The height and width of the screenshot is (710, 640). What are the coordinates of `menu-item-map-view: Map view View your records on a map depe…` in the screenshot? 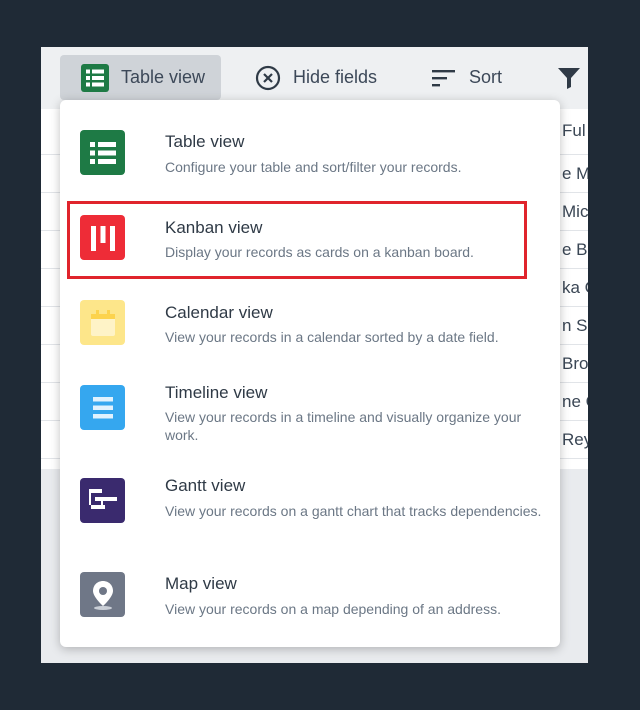 It's located at (310, 601).